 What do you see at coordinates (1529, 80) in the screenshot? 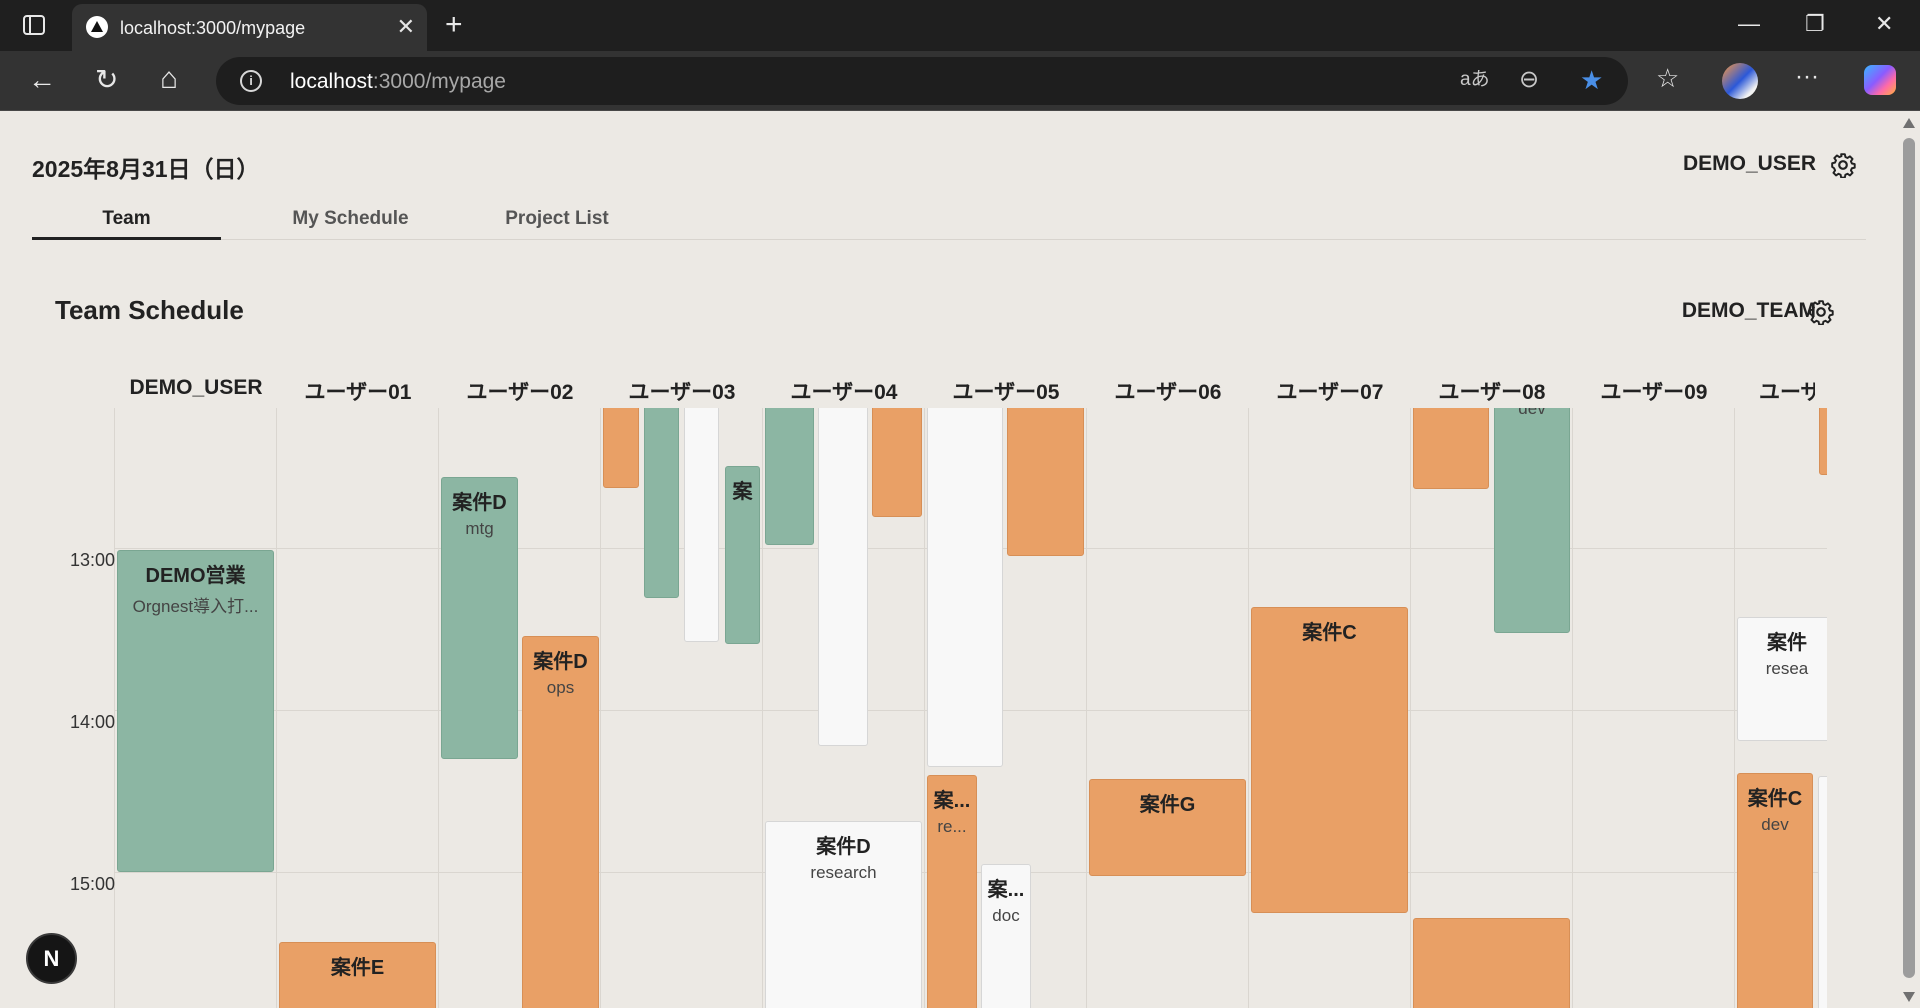
I see `zoom-icon: ⊖` at bounding box center [1529, 80].